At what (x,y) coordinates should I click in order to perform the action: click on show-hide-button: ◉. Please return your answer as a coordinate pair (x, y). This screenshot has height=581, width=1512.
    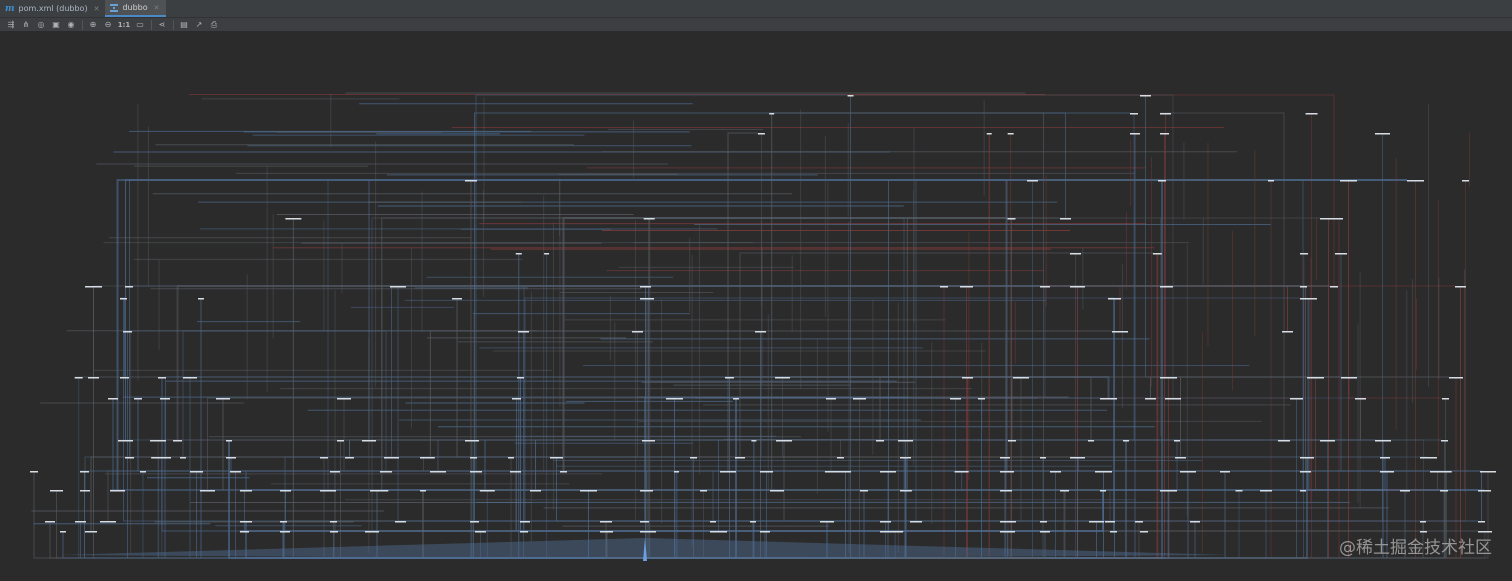
    Looking at the image, I should click on (71, 25).